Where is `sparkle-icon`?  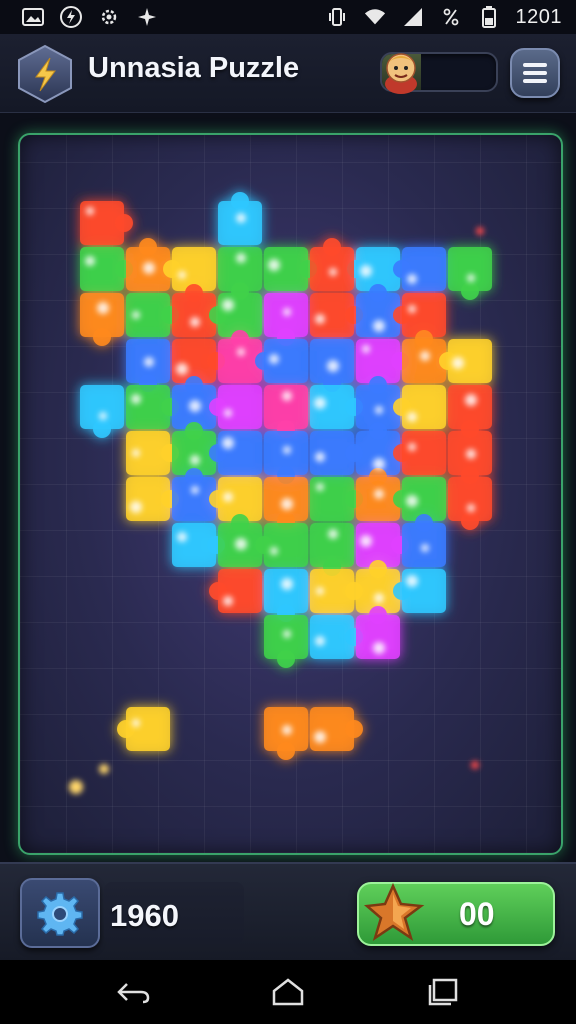 sparkle-icon is located at coordinates (147, 17).